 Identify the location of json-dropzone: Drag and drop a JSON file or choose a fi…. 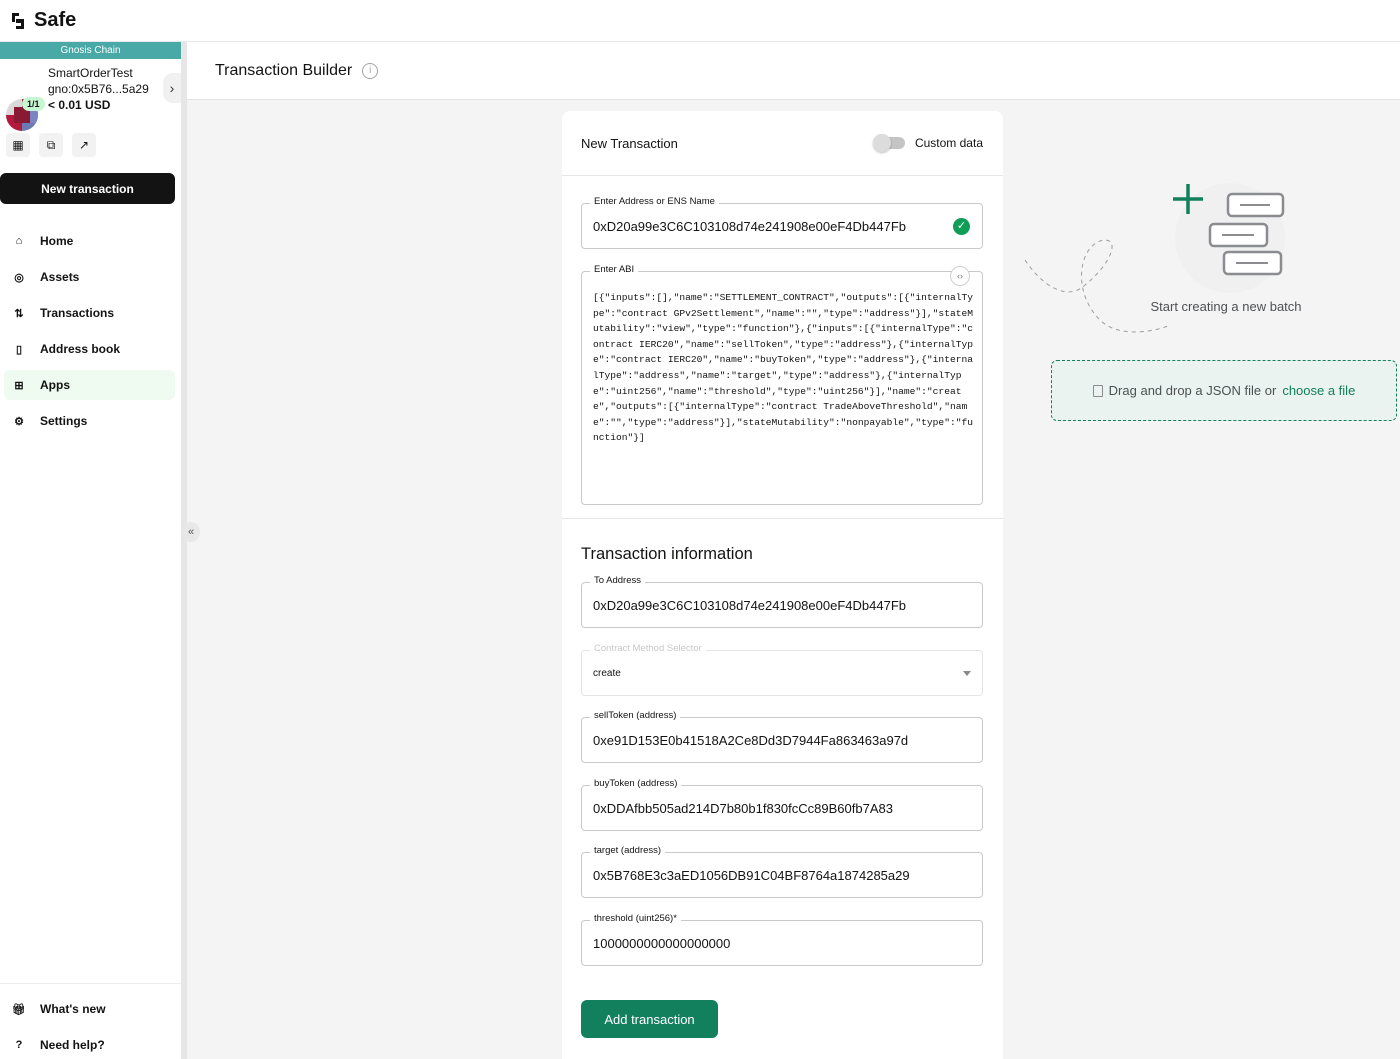
(1224, 390).